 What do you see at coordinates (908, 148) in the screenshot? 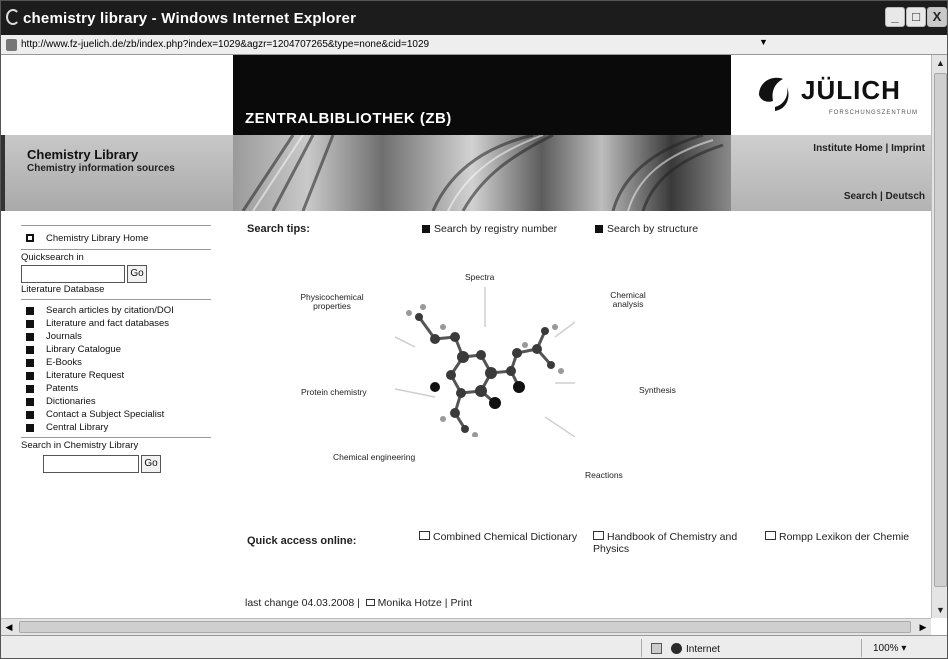
I see `imprint-link: Imprint` at bounding box center [908, 148].